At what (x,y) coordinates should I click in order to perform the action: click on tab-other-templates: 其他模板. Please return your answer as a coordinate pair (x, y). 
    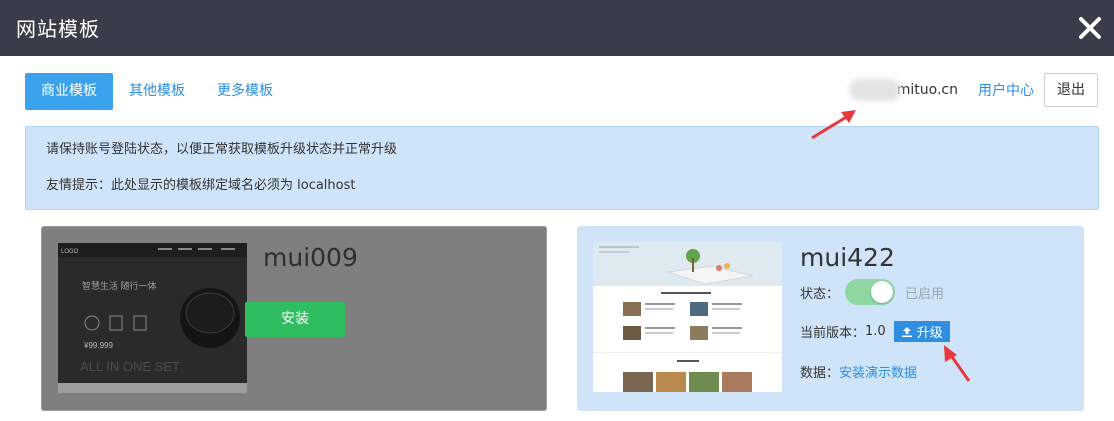
    Looking at the image, I should click on (157, 91).